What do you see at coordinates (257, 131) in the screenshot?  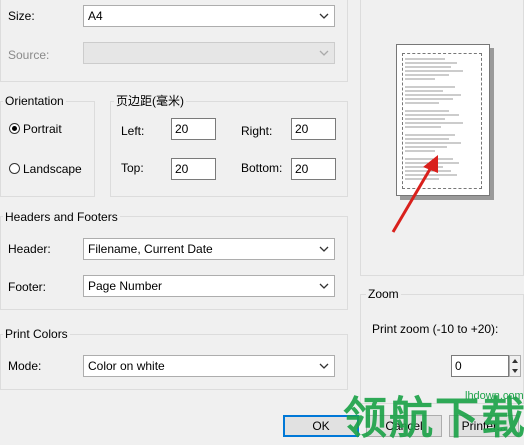 I see `right-margin-label: Right:` at bounding box center [257, 131].